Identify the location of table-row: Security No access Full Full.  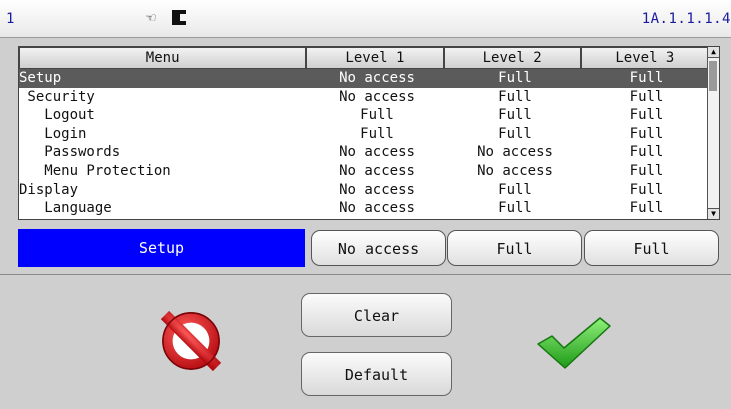
(364, 97).